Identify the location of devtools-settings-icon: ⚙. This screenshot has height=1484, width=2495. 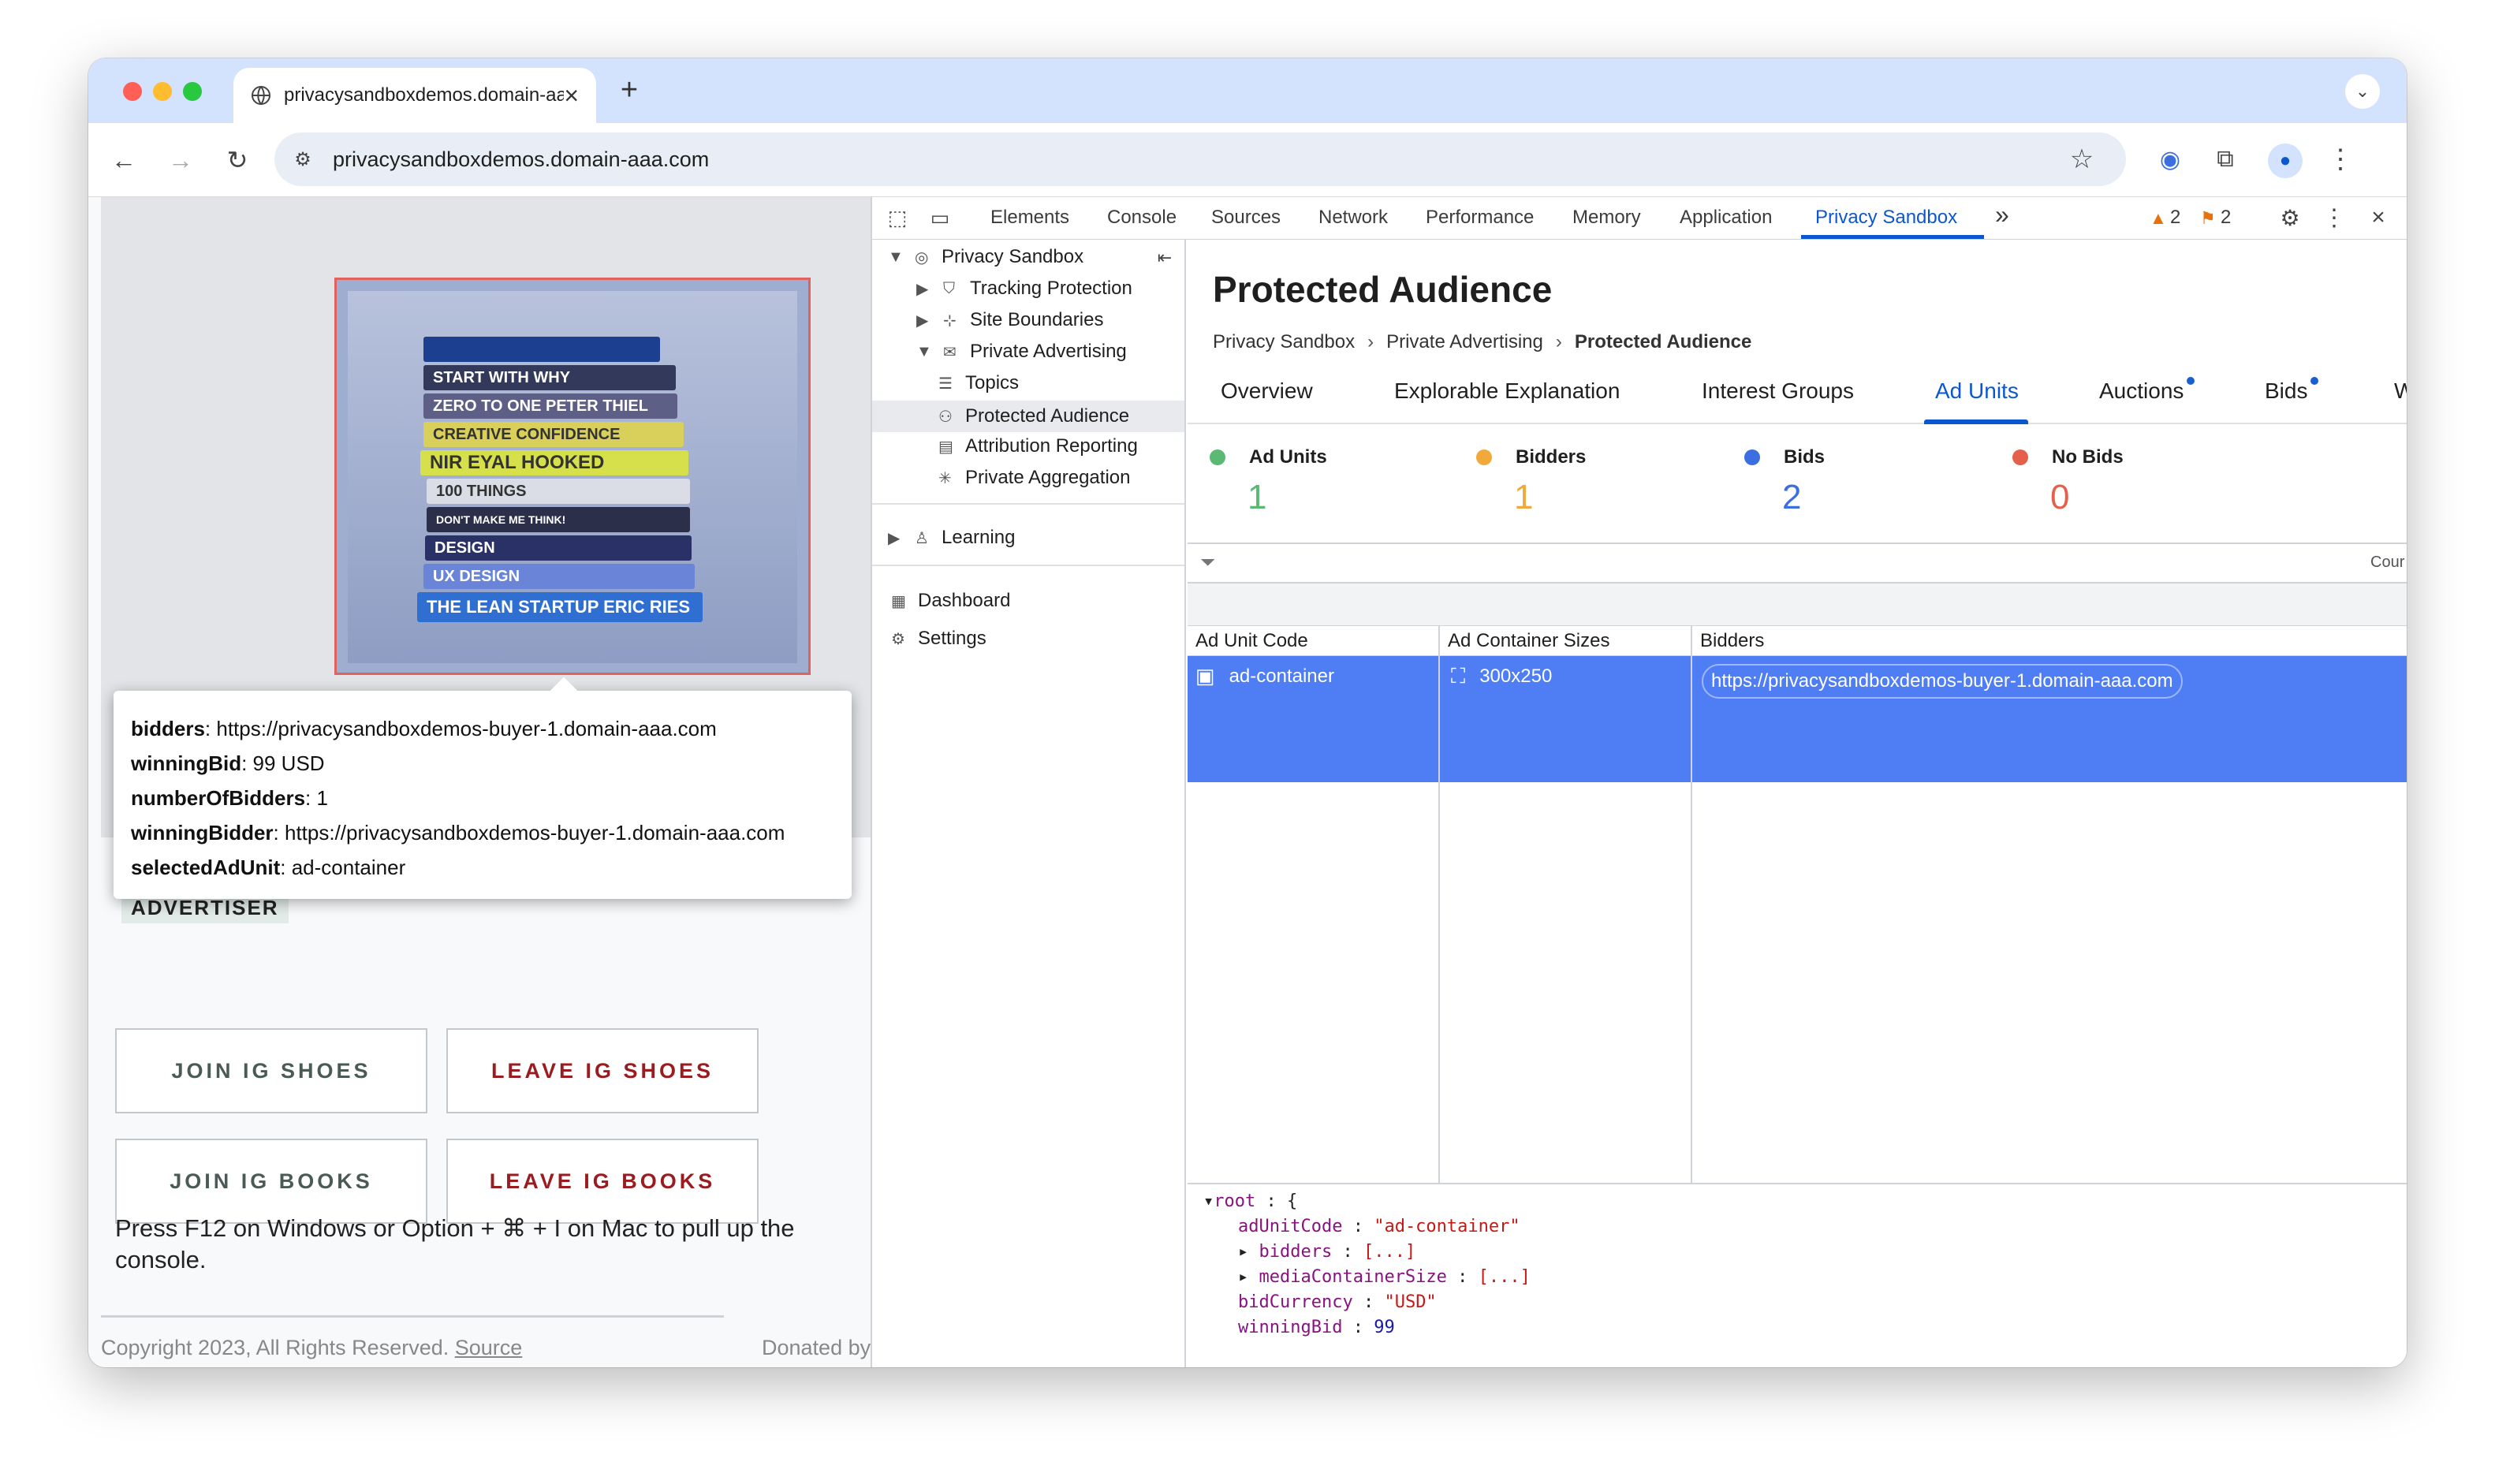
(2290, 217).